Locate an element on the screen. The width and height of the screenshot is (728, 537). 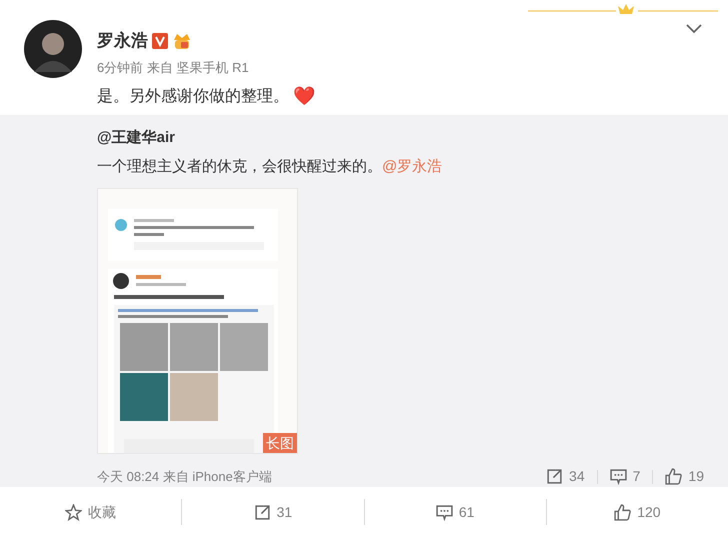
heart-emoji: ❤ is located at coordinates (304, 97).